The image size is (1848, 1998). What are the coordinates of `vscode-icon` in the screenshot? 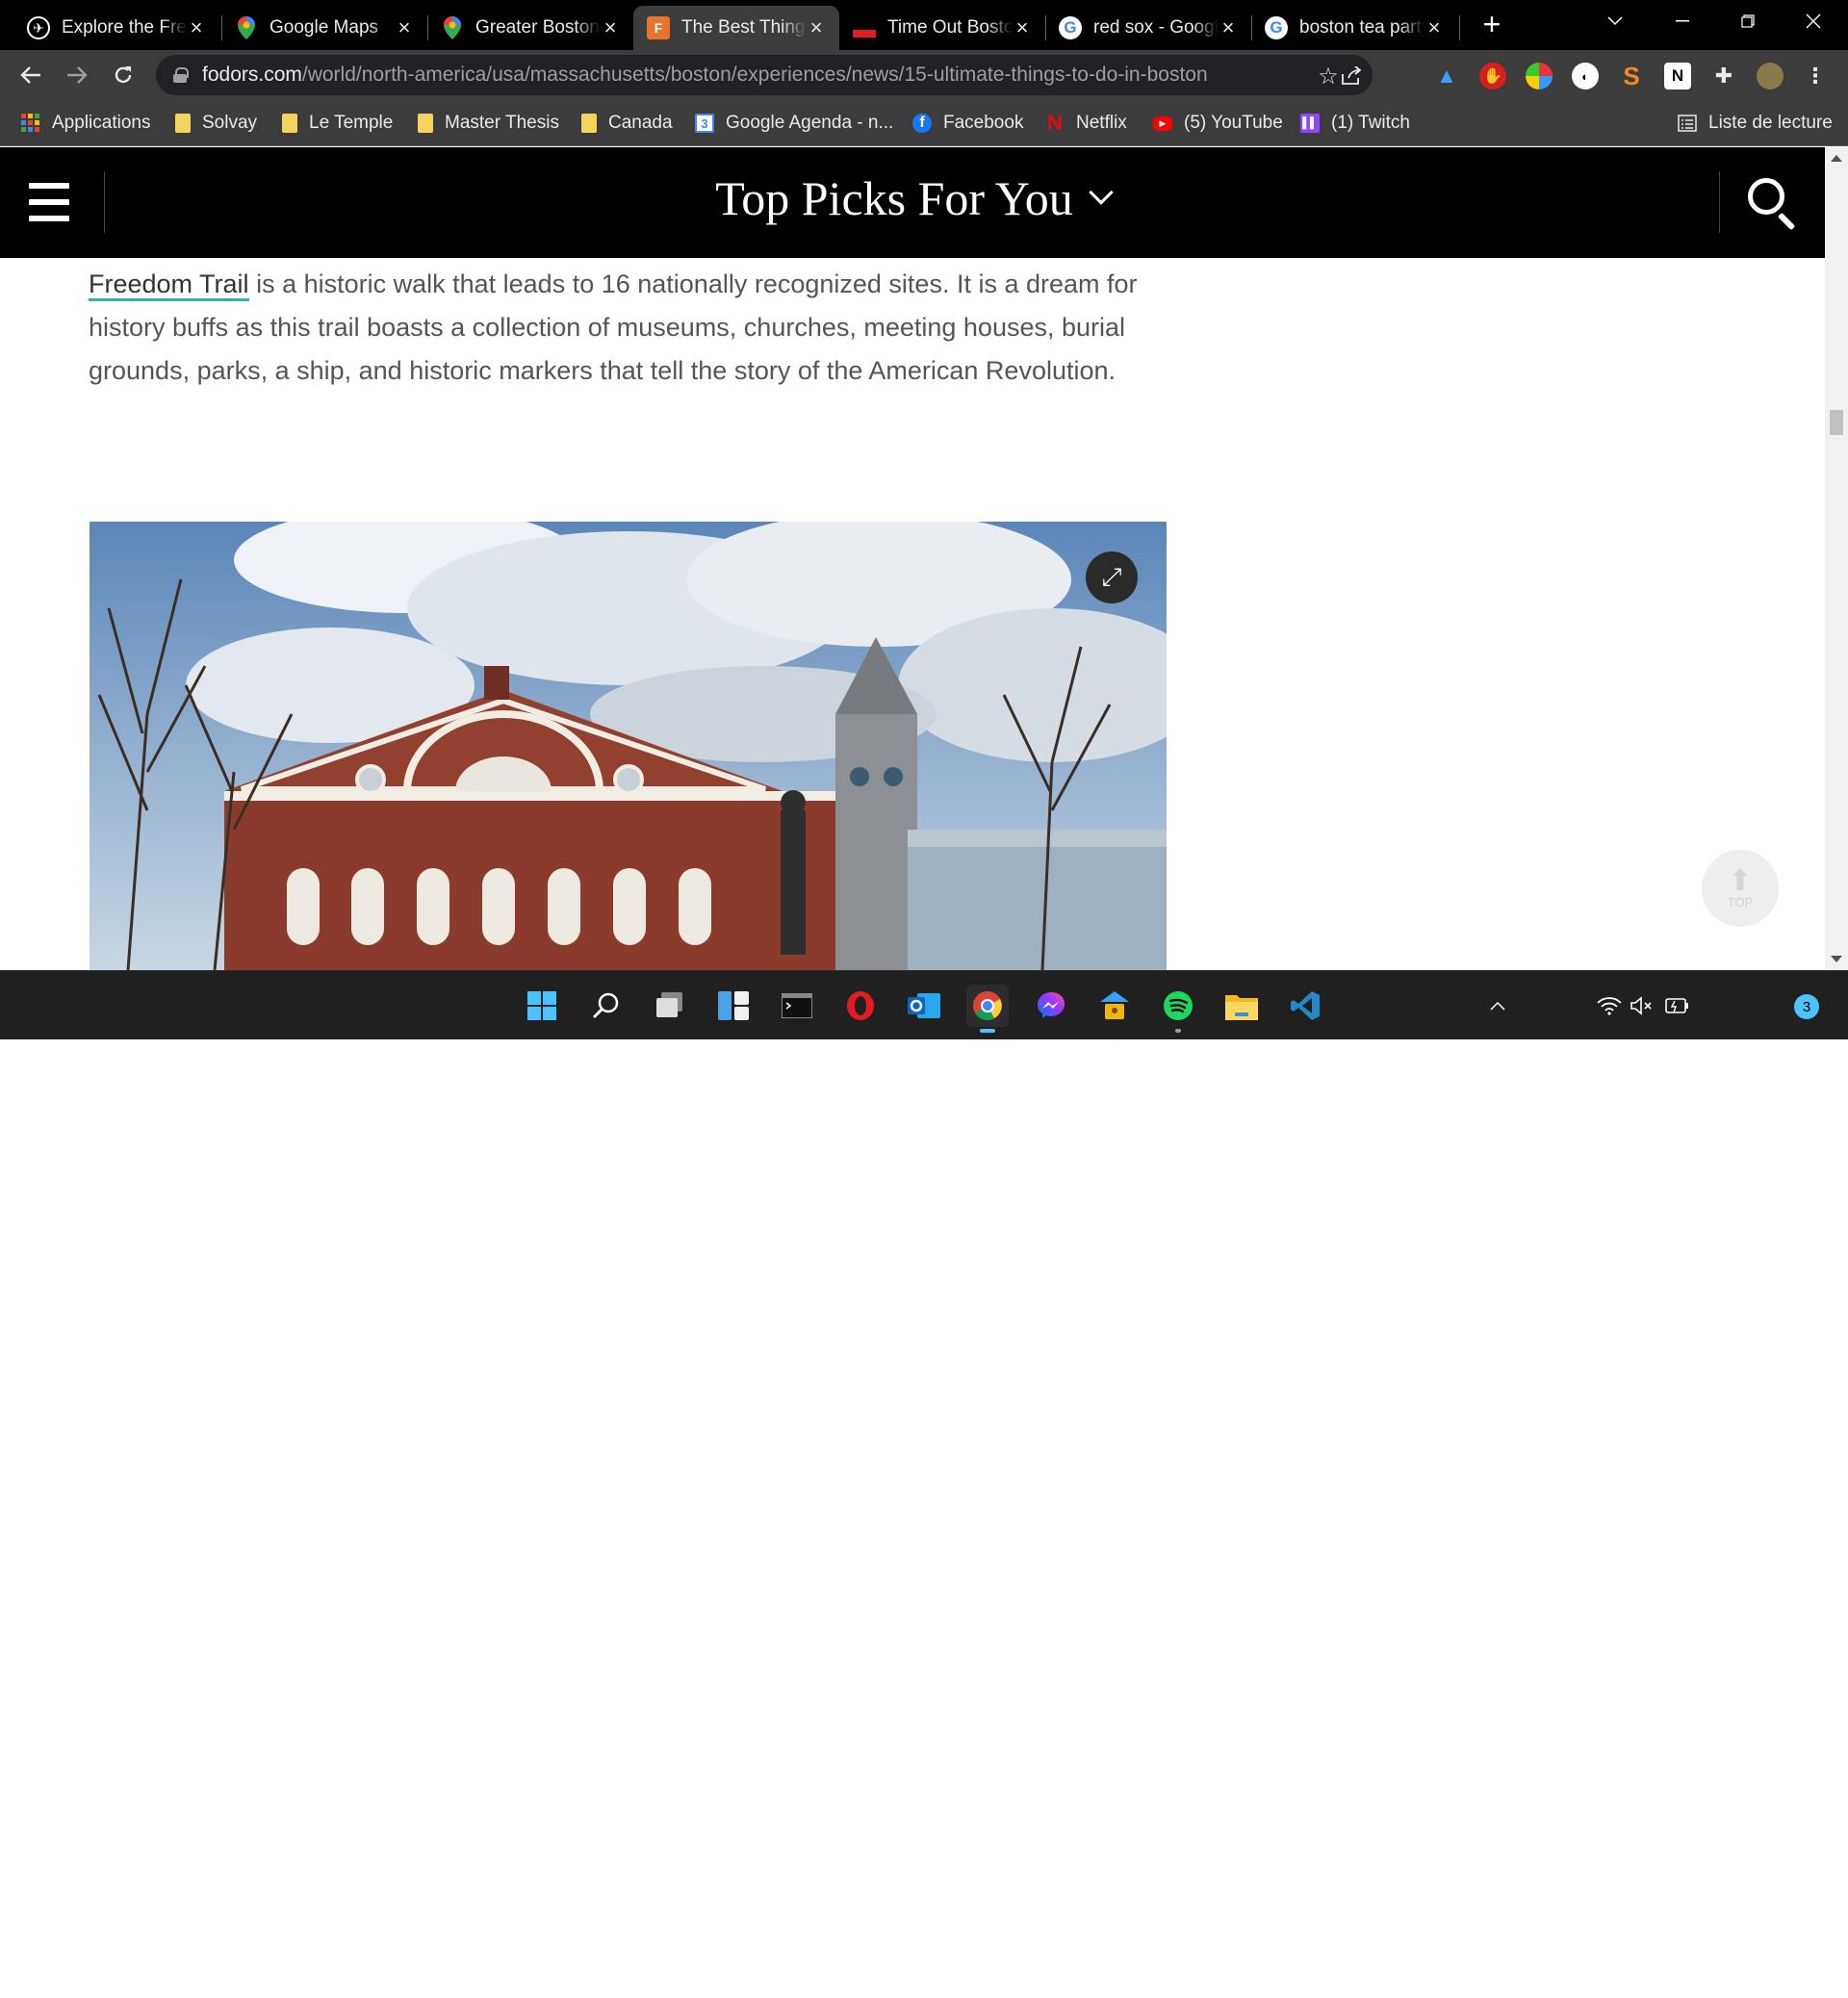 It's located at (1305, 1006).